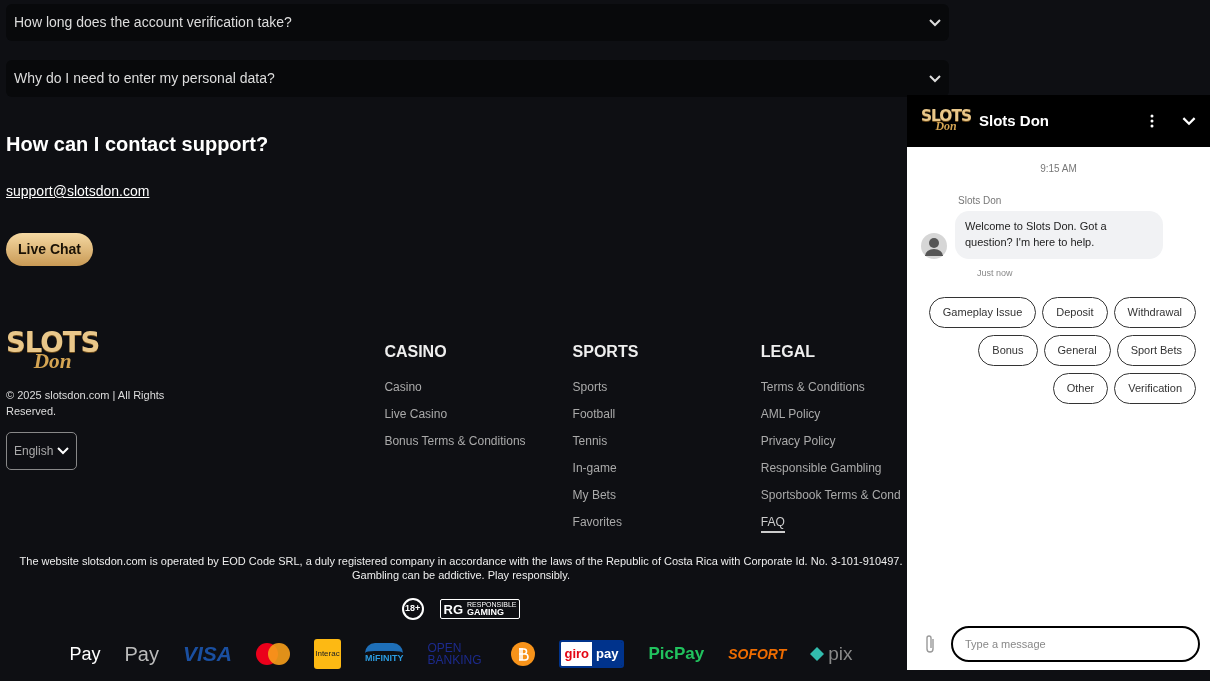 This screenshot has height=681, width=1210. Describe the element at coordinates (982, 312) in the screenshot. I see `quick-reply-button: Gameplay Issue` at that location.